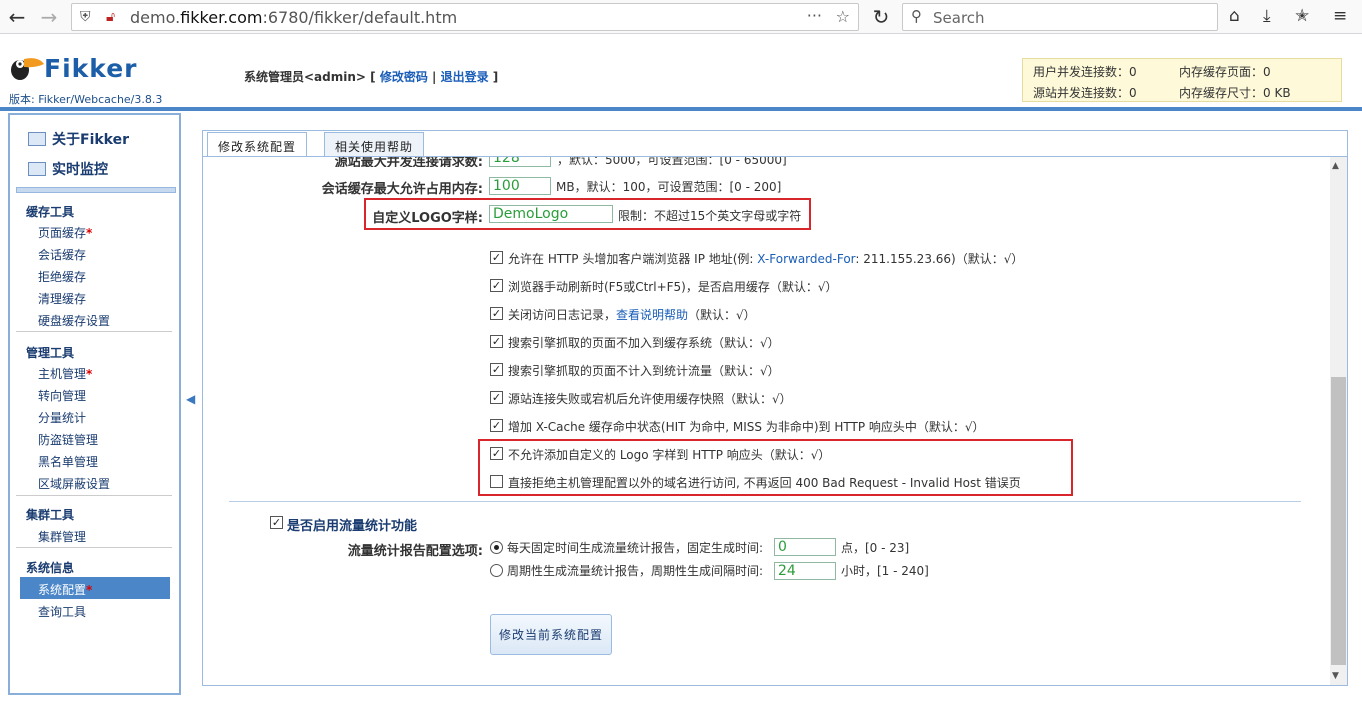 The height and width of the screenshot is (701, 1362). What do you see at coordinates (875, 548) in the screenshot?
I see `daily-hour-hint: 点，[0 - 23]` at bounding box center [875, 548].